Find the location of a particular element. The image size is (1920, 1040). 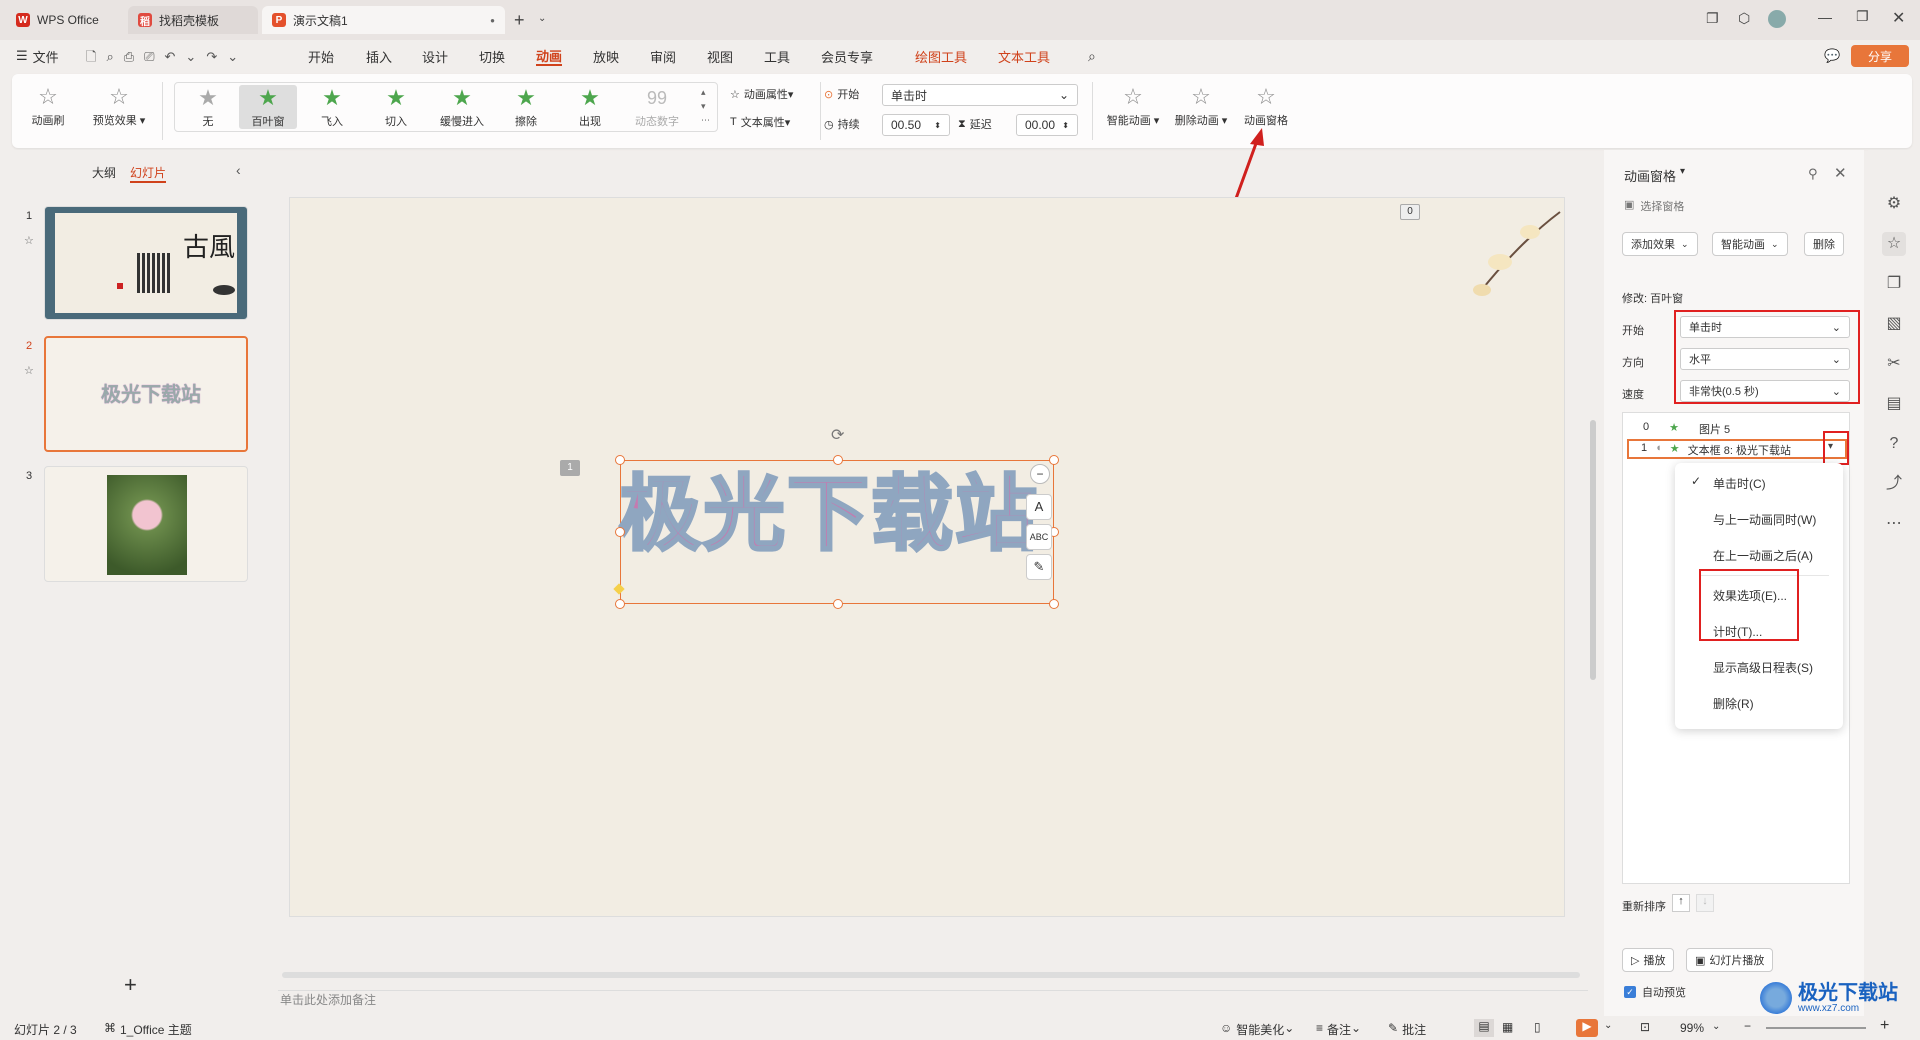

comment-button: ✎ 批注 is located at coordinates (1407, 1029).